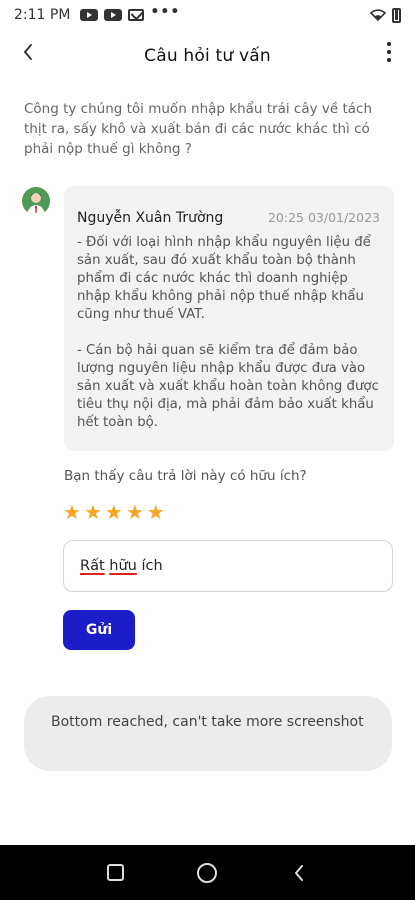  I want to click on status-time: 2:11 PM, so click(42, 15).